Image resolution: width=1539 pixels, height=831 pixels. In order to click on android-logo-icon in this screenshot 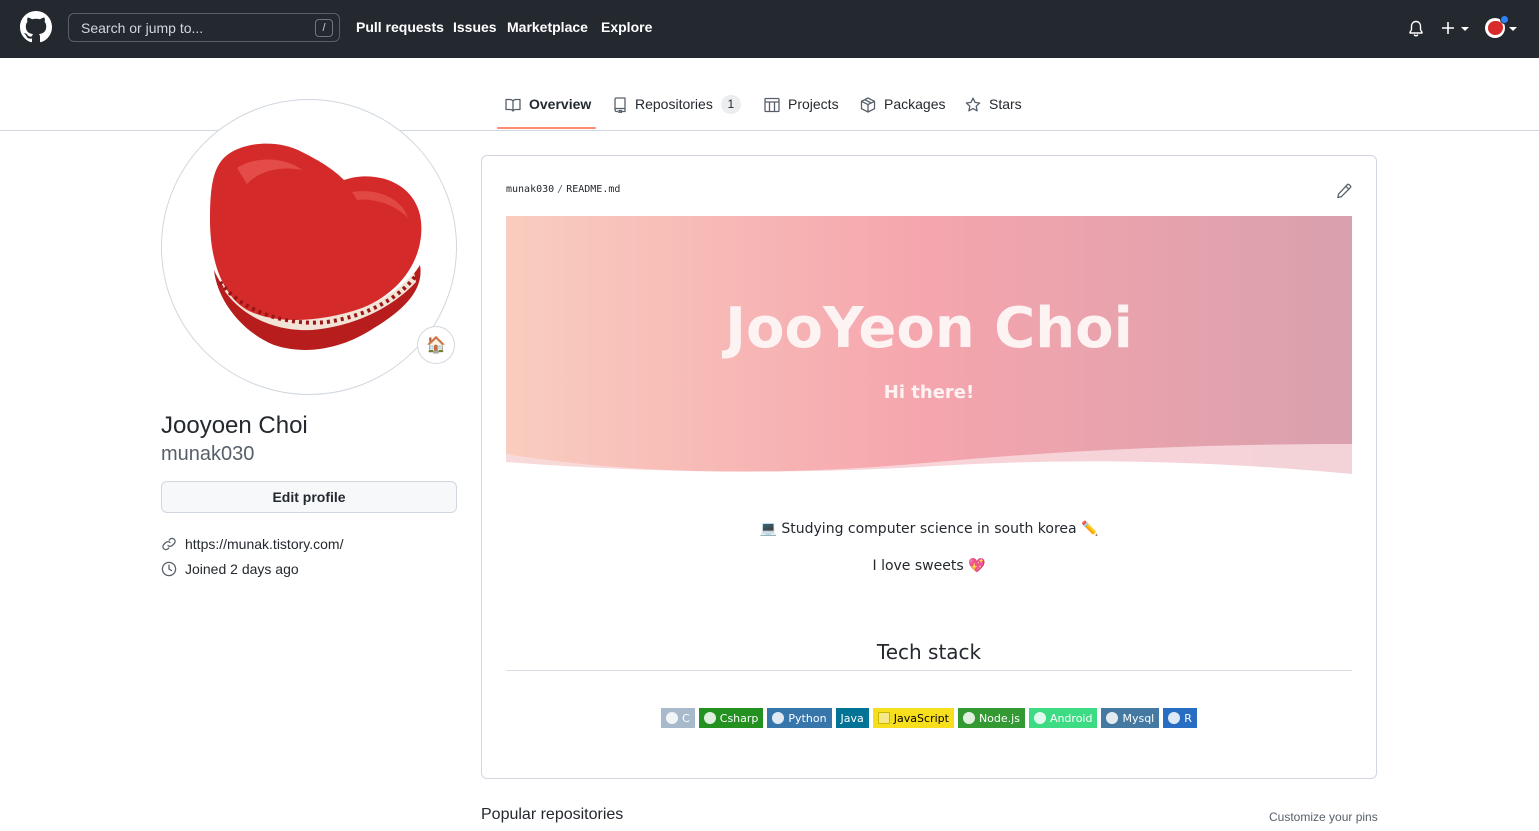, I will do `click(1039, 718)`.